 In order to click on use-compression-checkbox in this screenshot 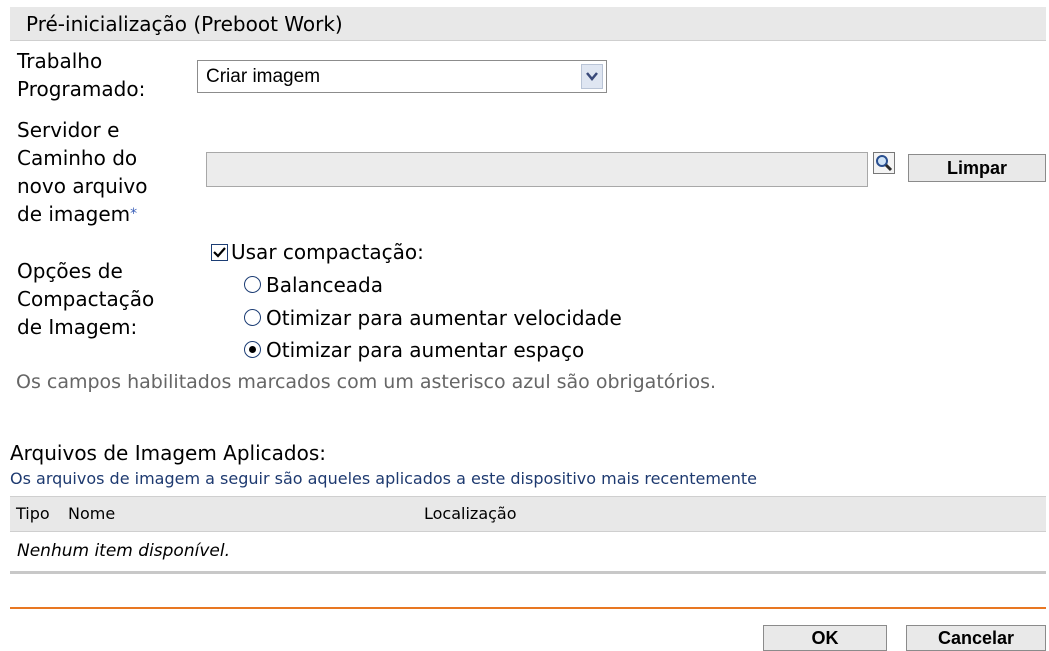, I will do `click(219, 252)`.